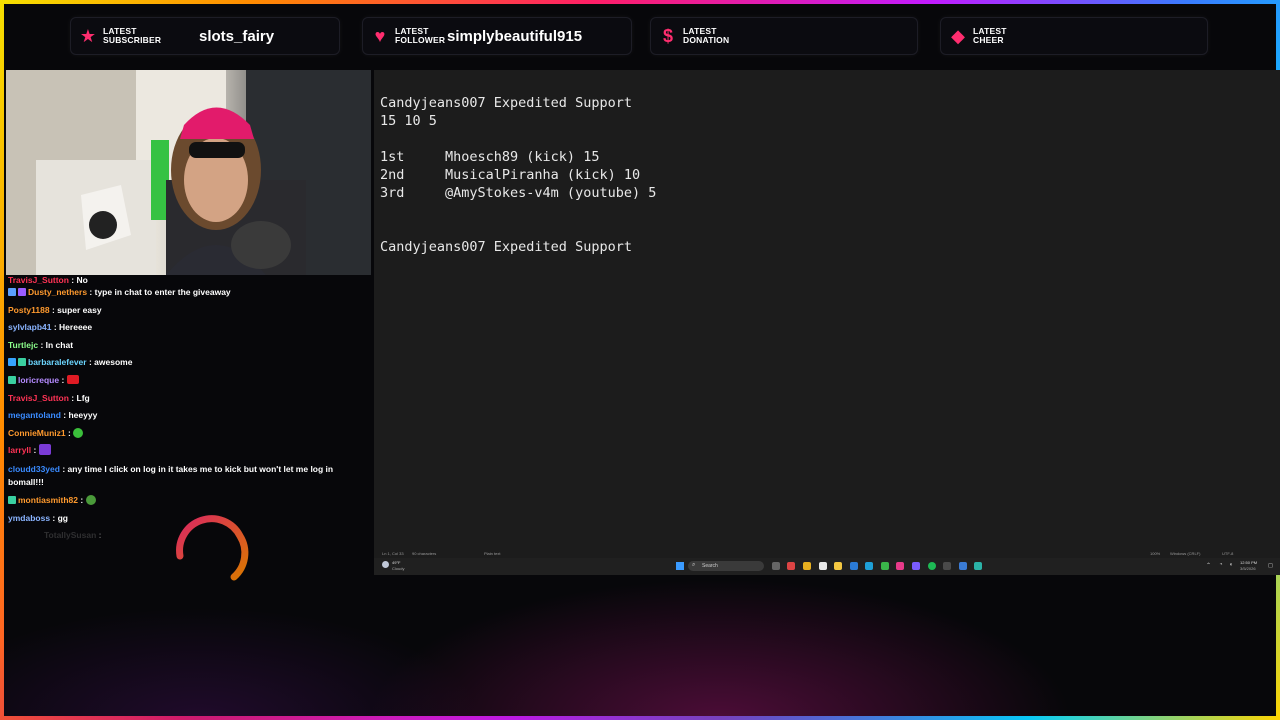 The height and width of the screenshot is (720, 1280). Describe the element at coordinates (807, 566) in the screenshot. I see `chrome-icon` at that location.